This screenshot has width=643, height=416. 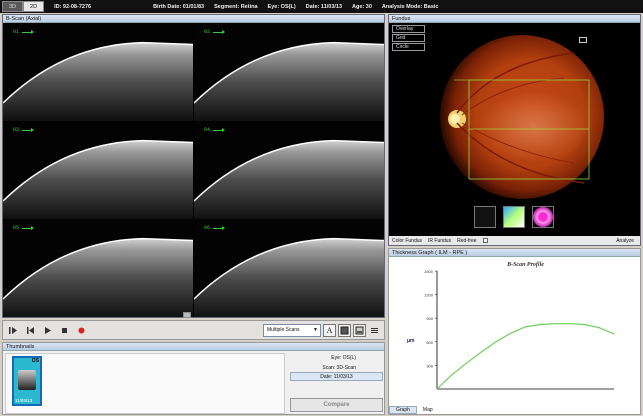 What do you see at coordinates (466, 241) in the screenshot?
I see `tab-red-free: Red-free` at bounding box center [466, 241].